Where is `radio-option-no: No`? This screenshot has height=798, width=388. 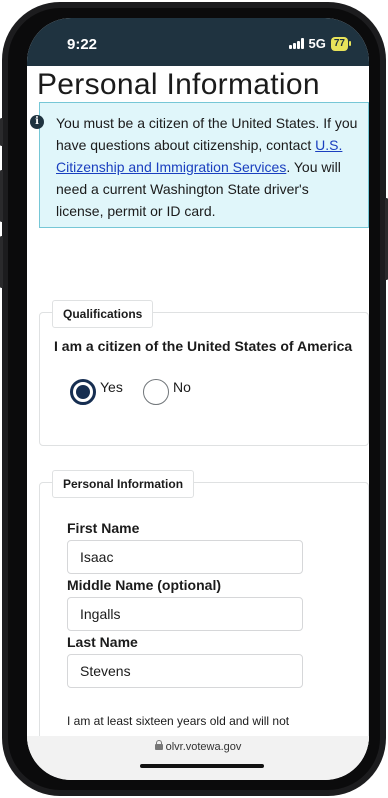 radio-option-no: No is located at coordinates (167, 392).